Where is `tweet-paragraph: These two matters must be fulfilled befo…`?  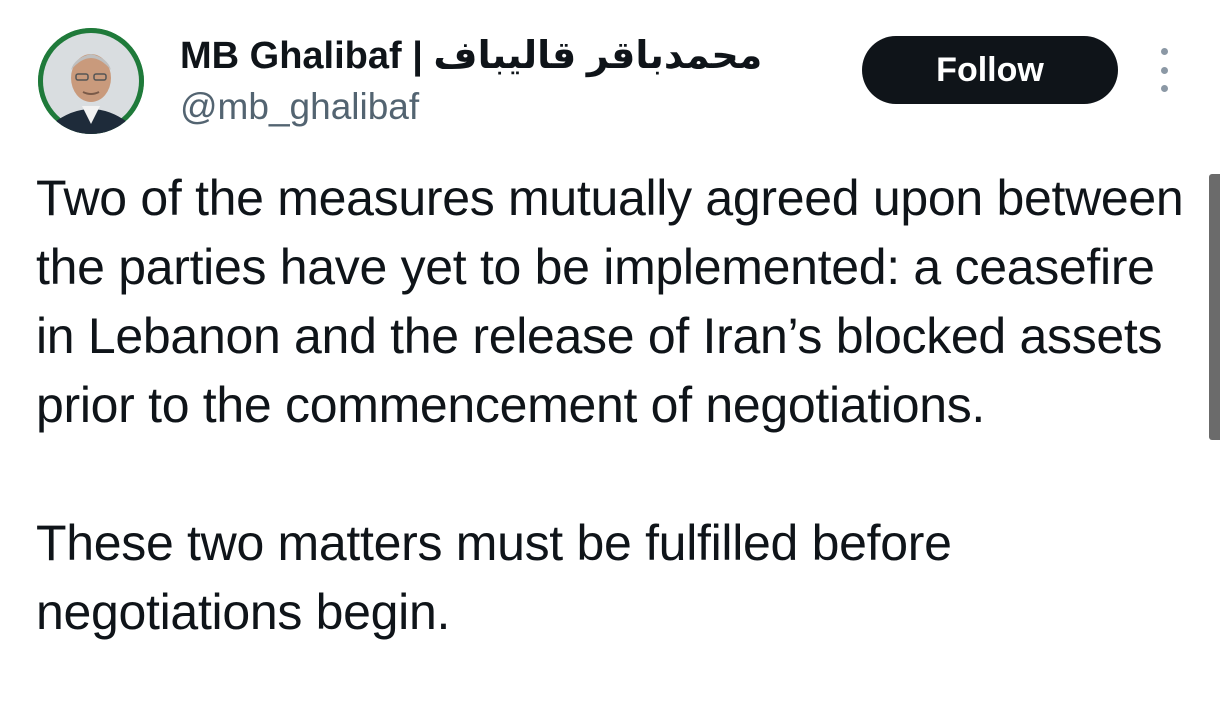 tweet-paragraph: These two matters must be fulfilled befo… is located at coordinates (494, 577).